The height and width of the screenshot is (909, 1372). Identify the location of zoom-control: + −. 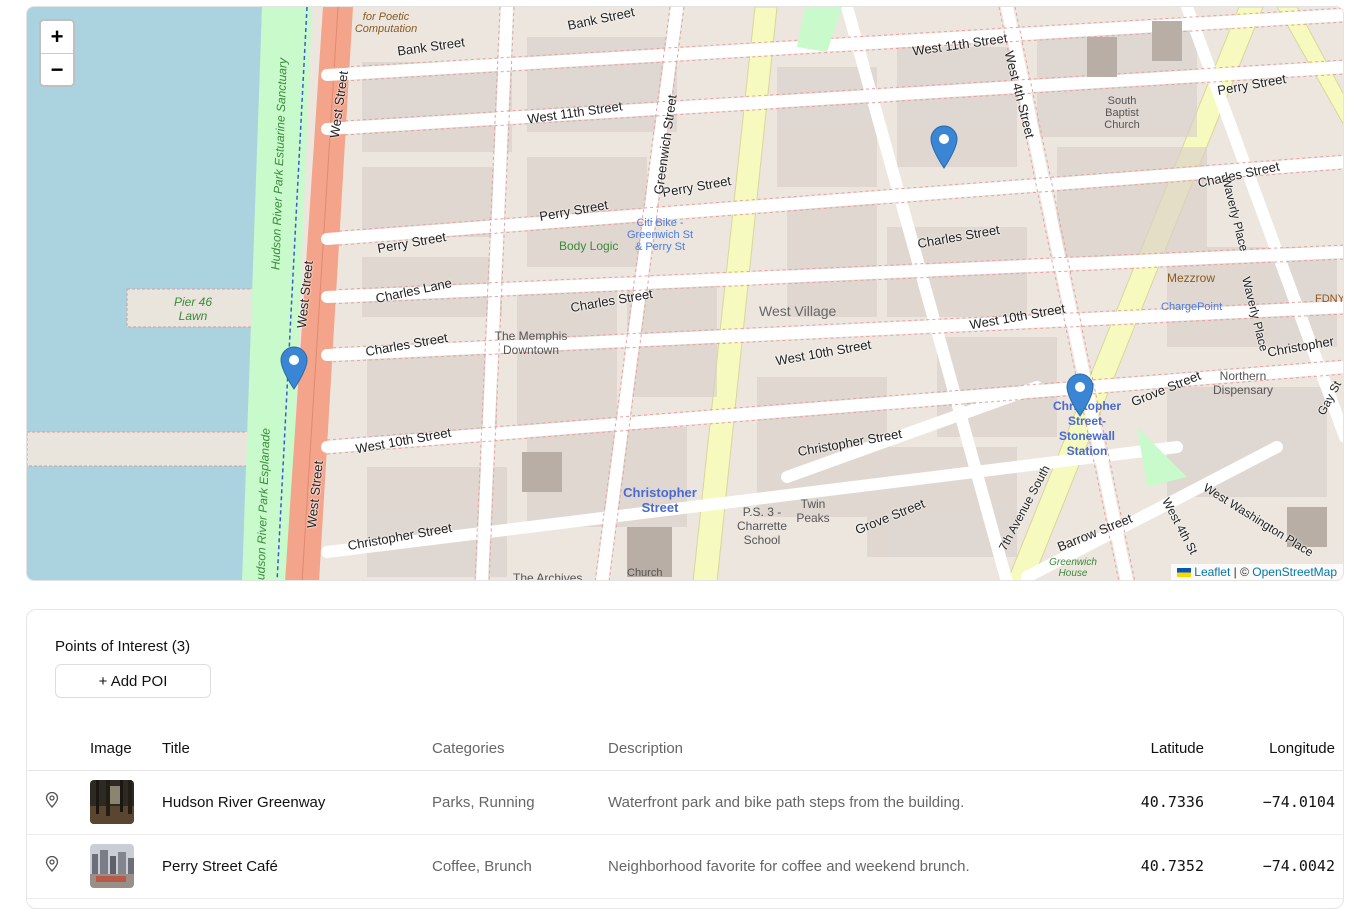
(57, 53).